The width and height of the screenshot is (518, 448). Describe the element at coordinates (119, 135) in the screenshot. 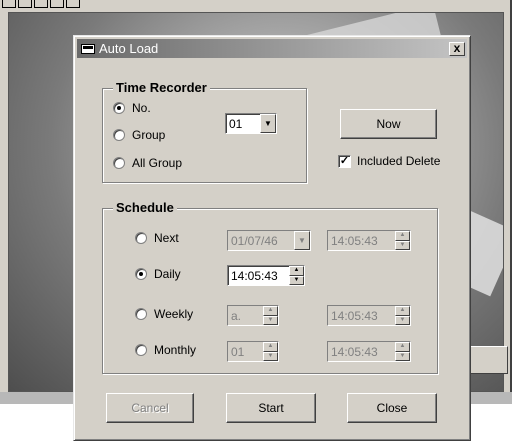

I see `radio-group-indicator` at that location.